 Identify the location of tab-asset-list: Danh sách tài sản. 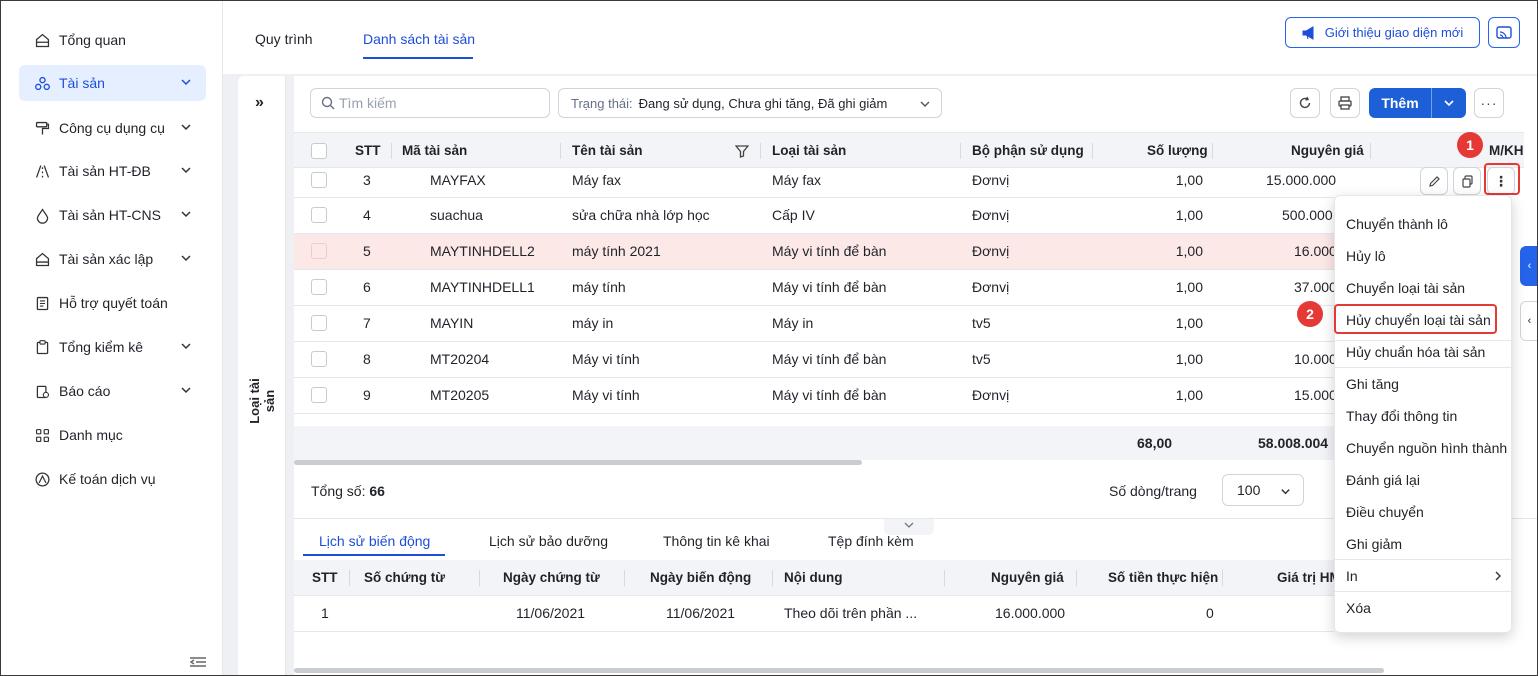
(419, 39).